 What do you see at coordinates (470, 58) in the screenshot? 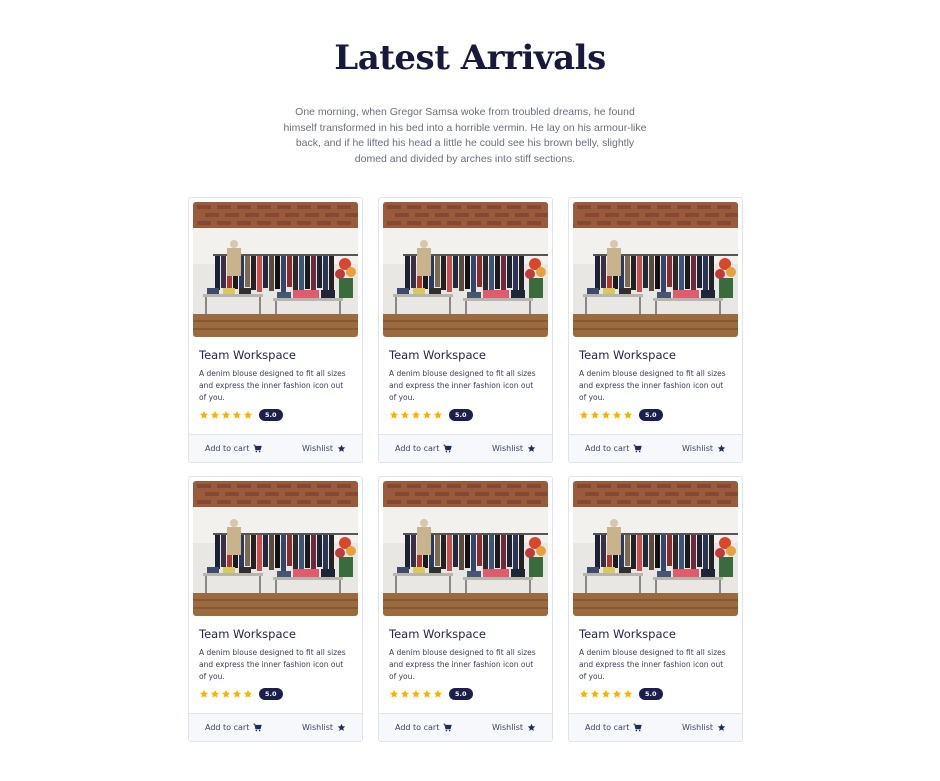
I see `section-title: Latest Arrivals` at bounding box center [470, 58].